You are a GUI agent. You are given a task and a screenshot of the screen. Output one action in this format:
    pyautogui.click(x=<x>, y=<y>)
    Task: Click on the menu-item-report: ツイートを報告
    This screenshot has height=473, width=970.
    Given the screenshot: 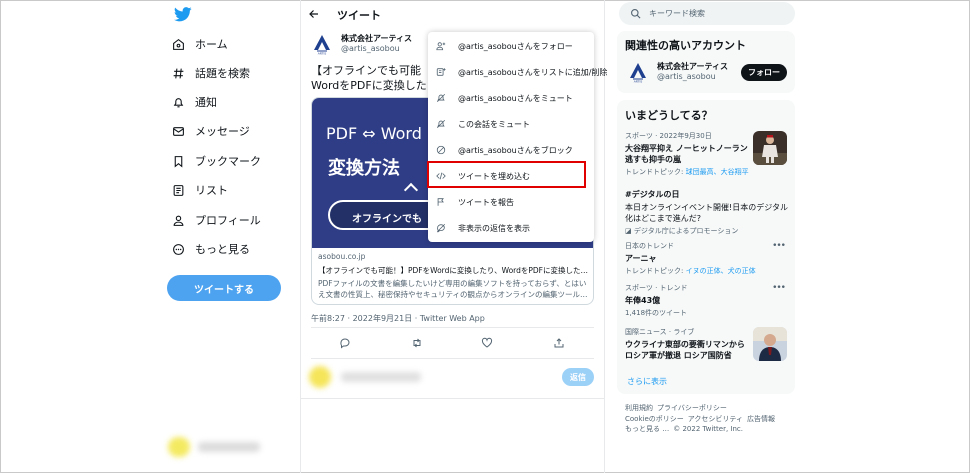 What is the action you would take?
    pyautogui.click(x=511, y=202)
    